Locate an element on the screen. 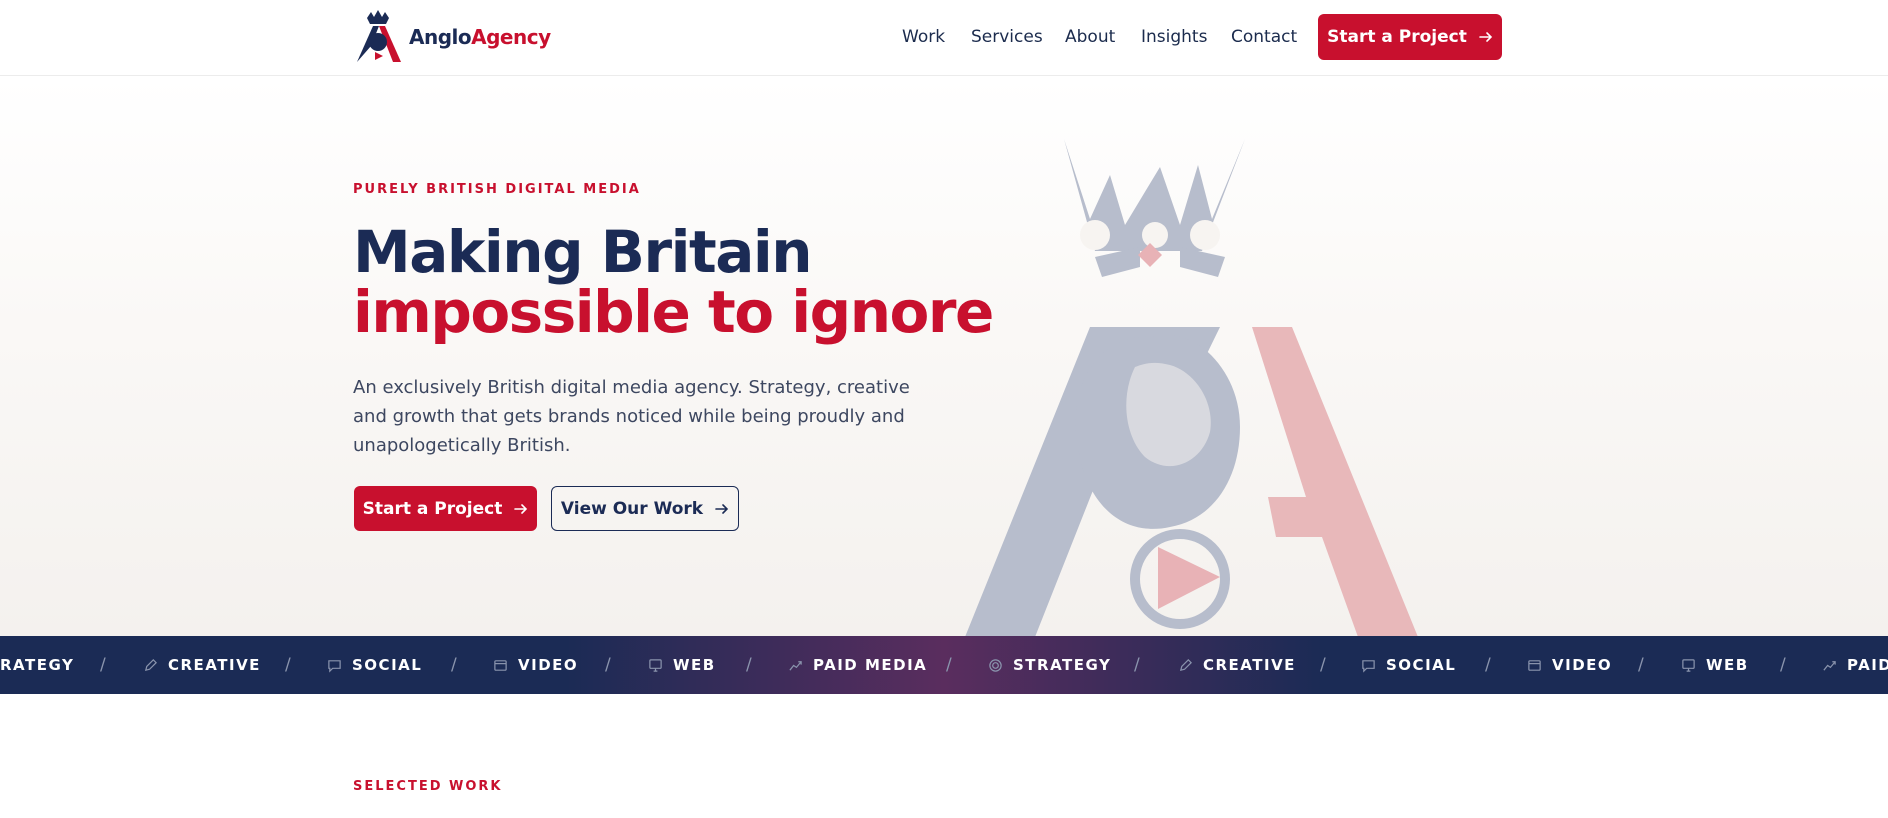 The width and height of the screenshot is (1888, 818). selected-work-eyebrow: SELECTED WORK is located at coordinates (428, 786).